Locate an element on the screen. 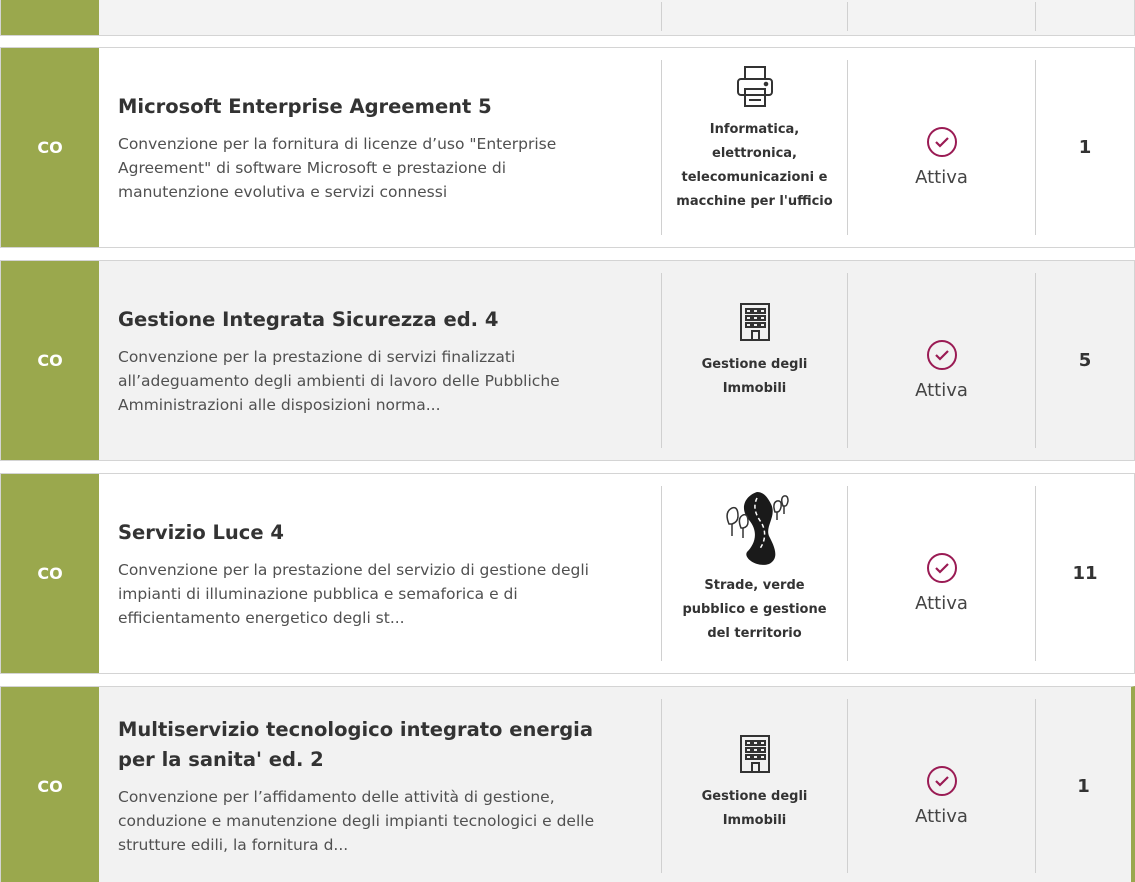 The width and height of the screenshot is (1135, 882). category-cell is located at coordinates (754, 16).